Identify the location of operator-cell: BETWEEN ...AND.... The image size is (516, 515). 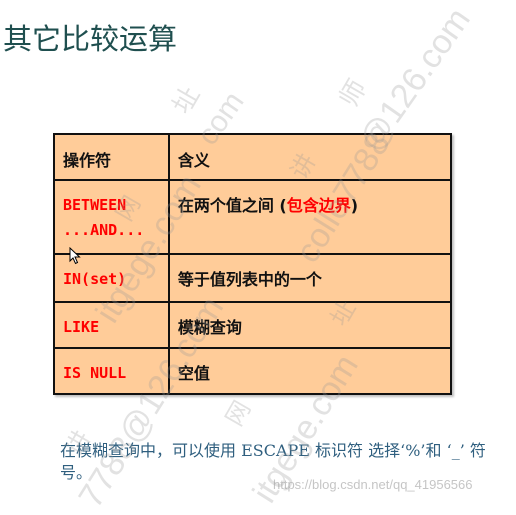
(111, 217).